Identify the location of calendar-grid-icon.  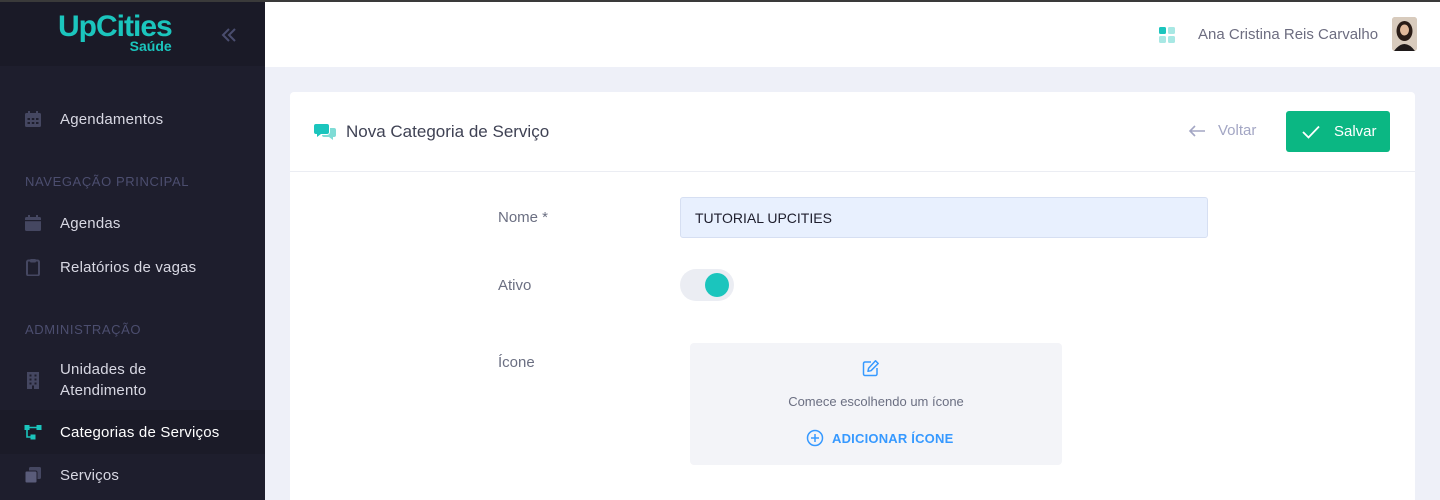
(33, 119).